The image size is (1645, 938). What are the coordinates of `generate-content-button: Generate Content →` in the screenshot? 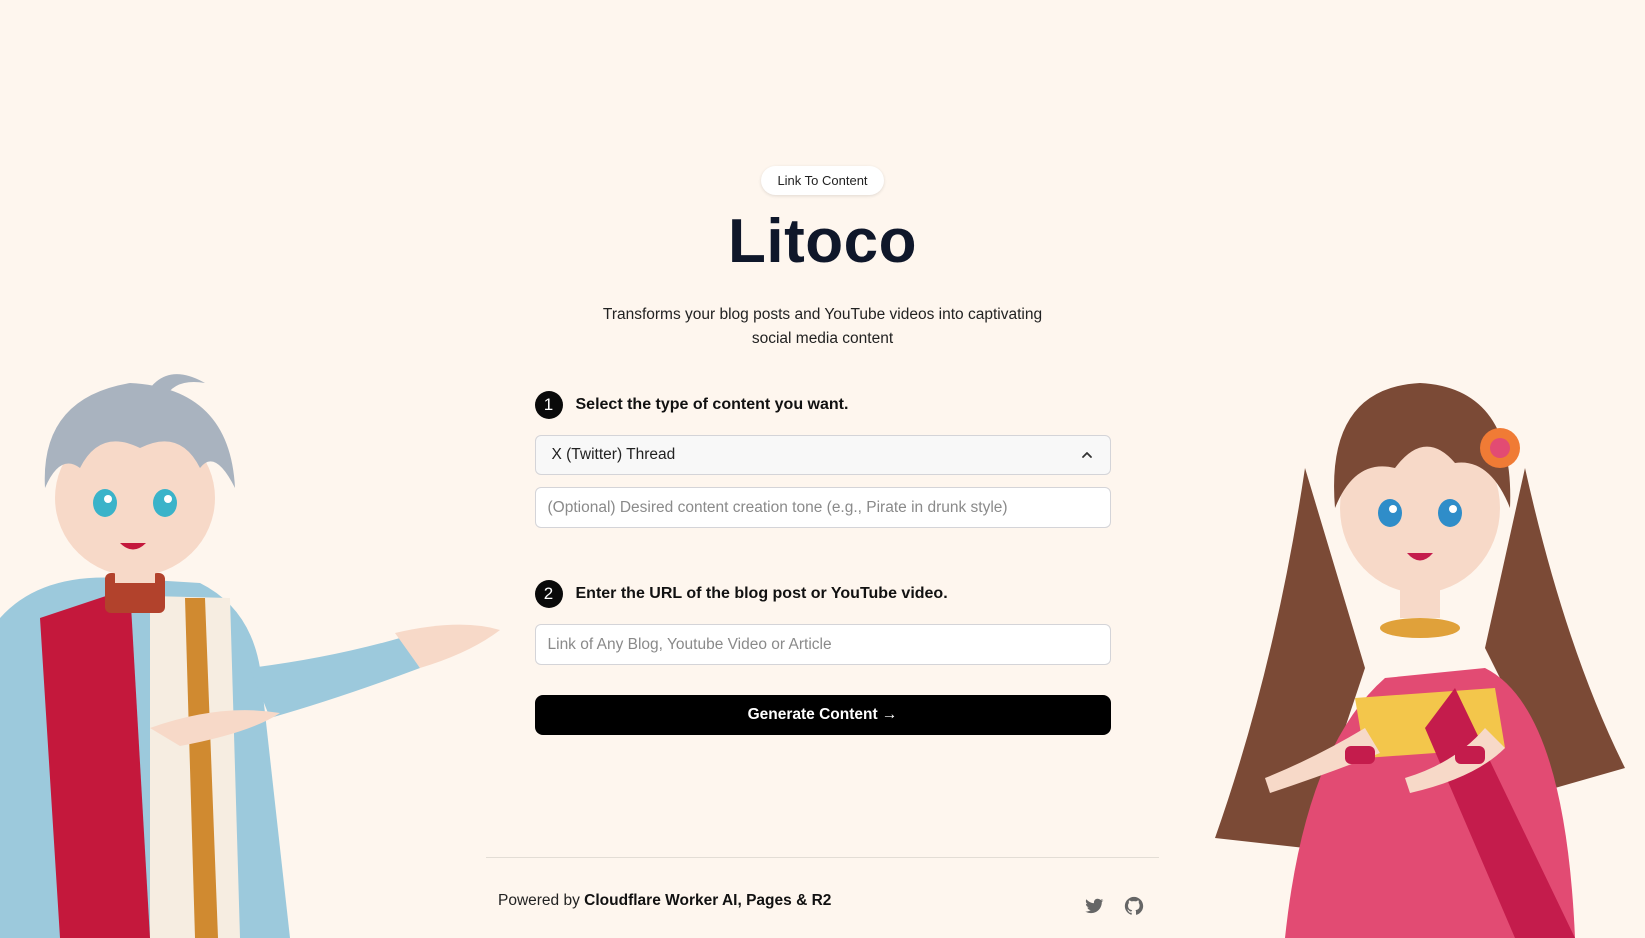 It's located at (822, 715).